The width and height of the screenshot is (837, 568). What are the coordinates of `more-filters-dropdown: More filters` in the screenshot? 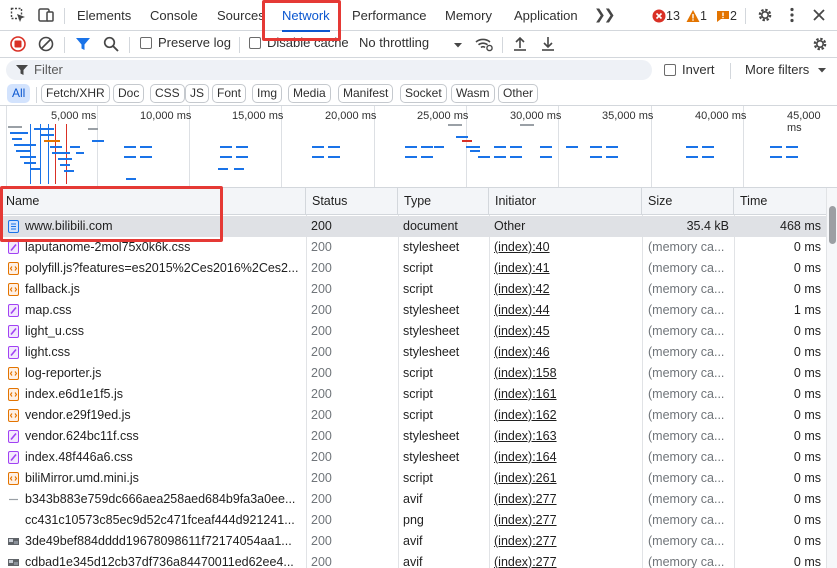 It's located at (777, 69).